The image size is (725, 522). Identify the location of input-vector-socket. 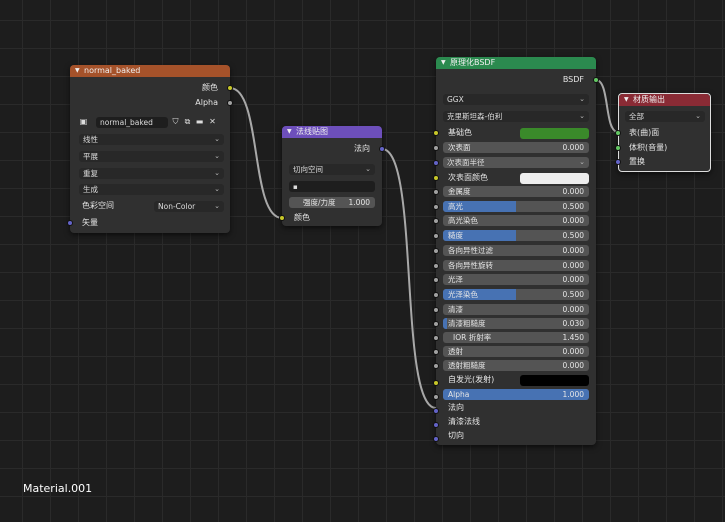
(70, 223).